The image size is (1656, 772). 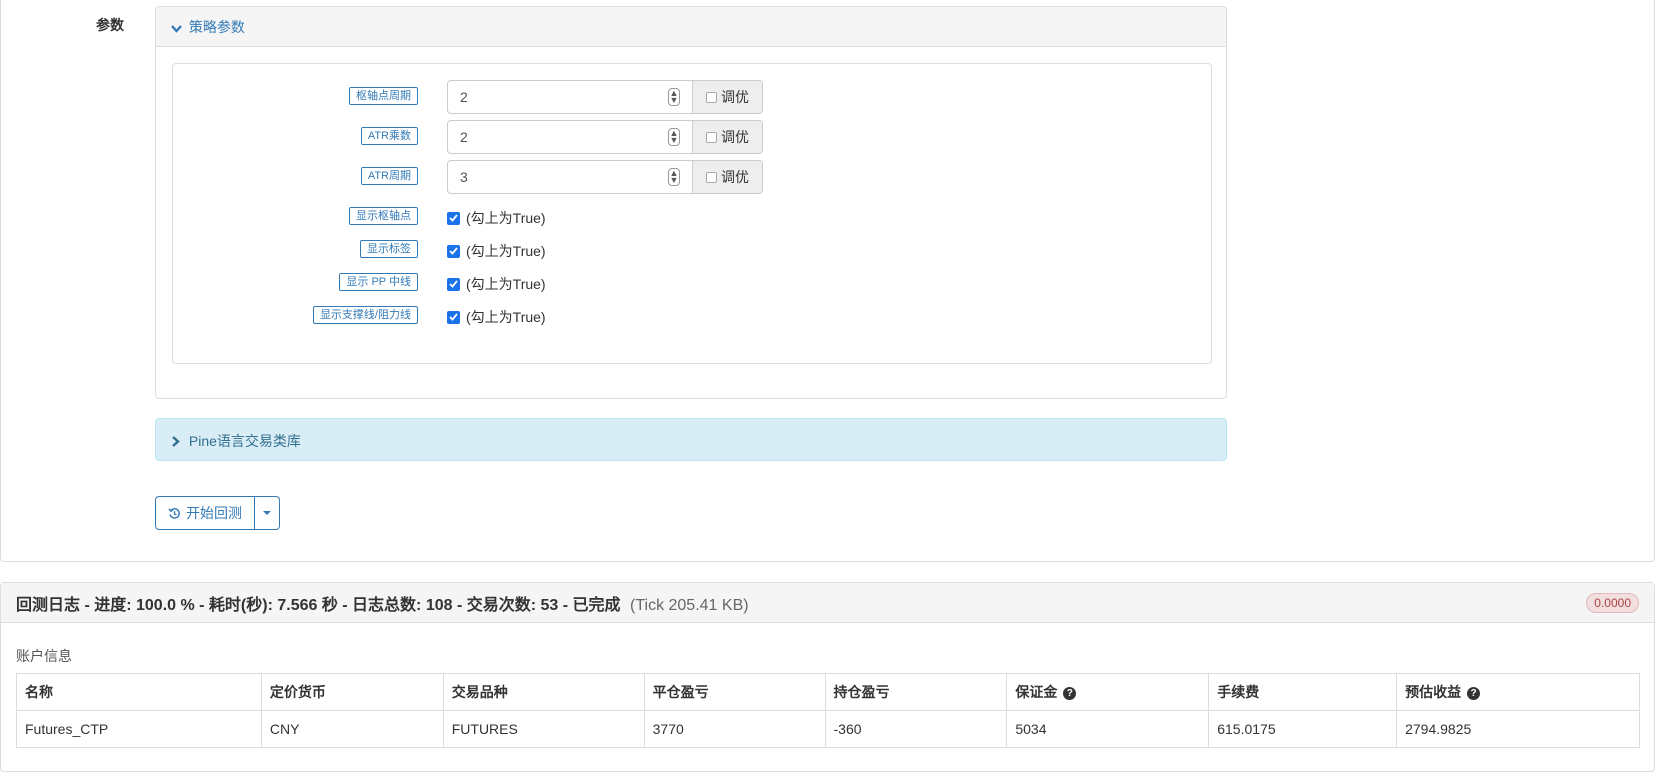 What do you see at coordinates (692, 217) in the screenshot?
I see `param-row-show-pivots: 显示枢轴点 (勾上为True)` at bounding box center [692, 217].